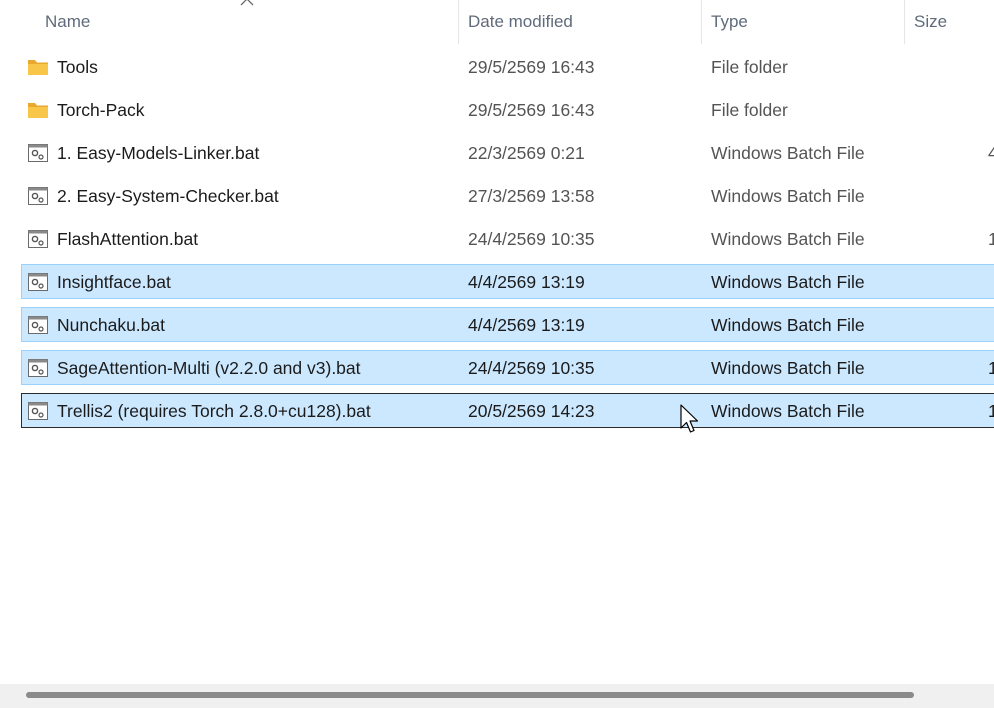 This screenshot has height=708, width=994. What do you see at coordinates (531, 411) in the screenshot?
I see `file-date-modified: 20/5/2569 14:23` at bounding box center [531, 411].